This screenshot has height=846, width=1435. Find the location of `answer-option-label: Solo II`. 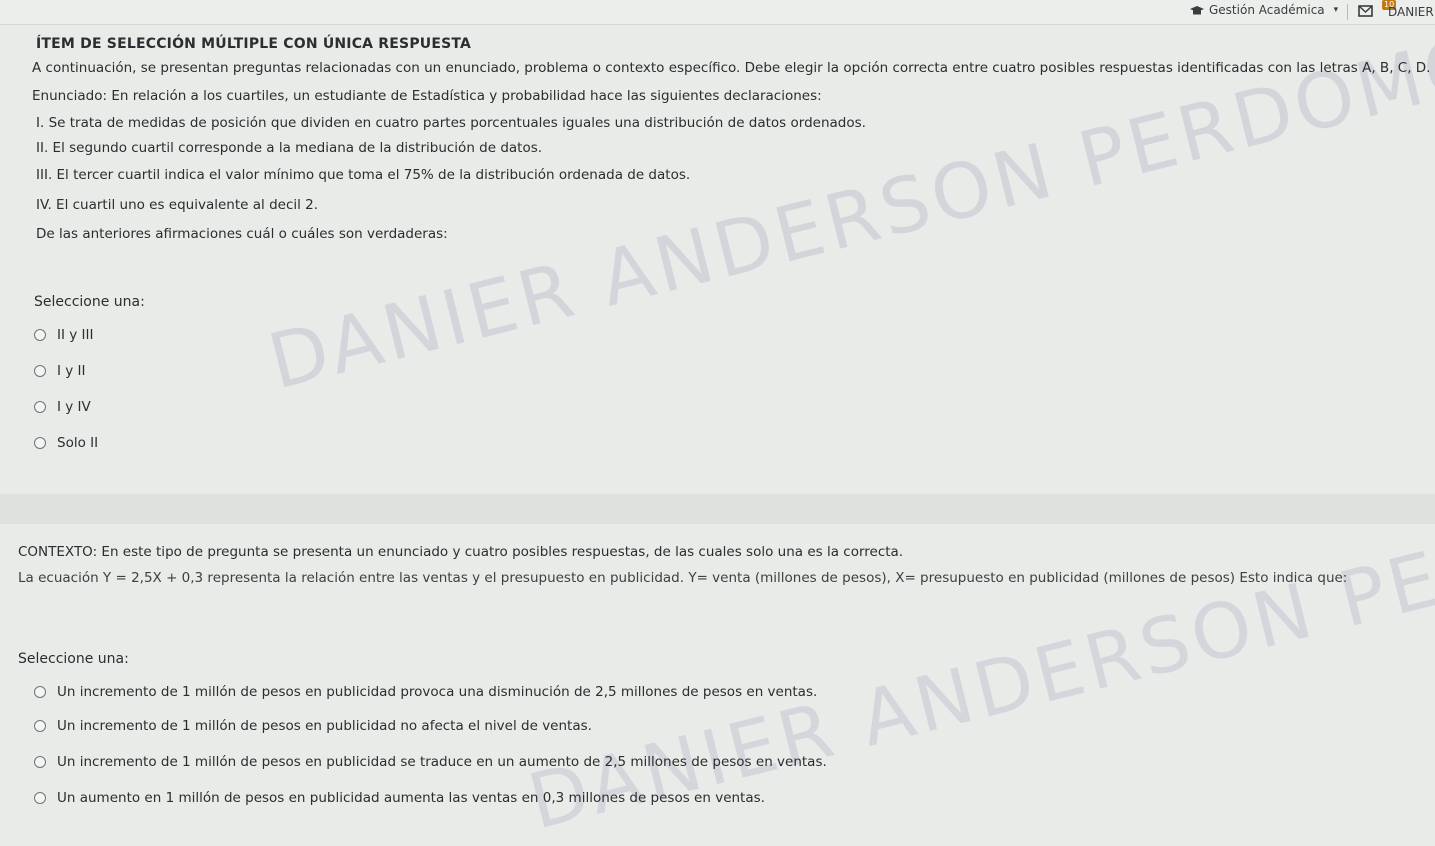

answer-option-label: Solo II is located at coordinates (78, 443).